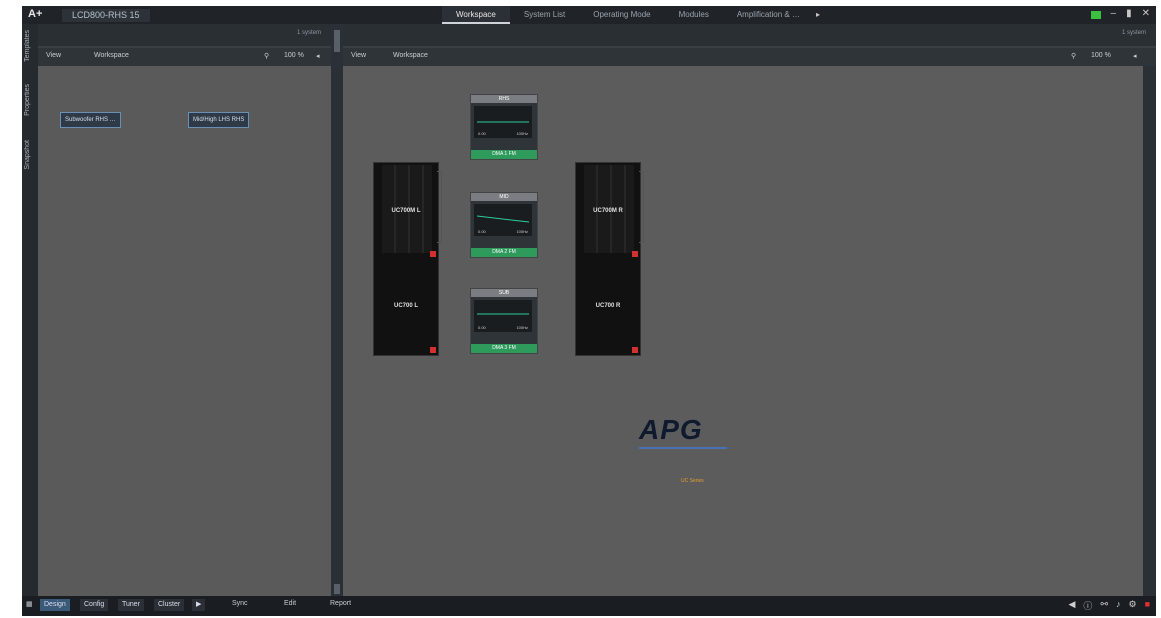 This screenshot has width=1161, height=618. What do you see at coordinates (337, 41) in the screenshot?
I see `splitter-grip` at bounding box center [337, 41].